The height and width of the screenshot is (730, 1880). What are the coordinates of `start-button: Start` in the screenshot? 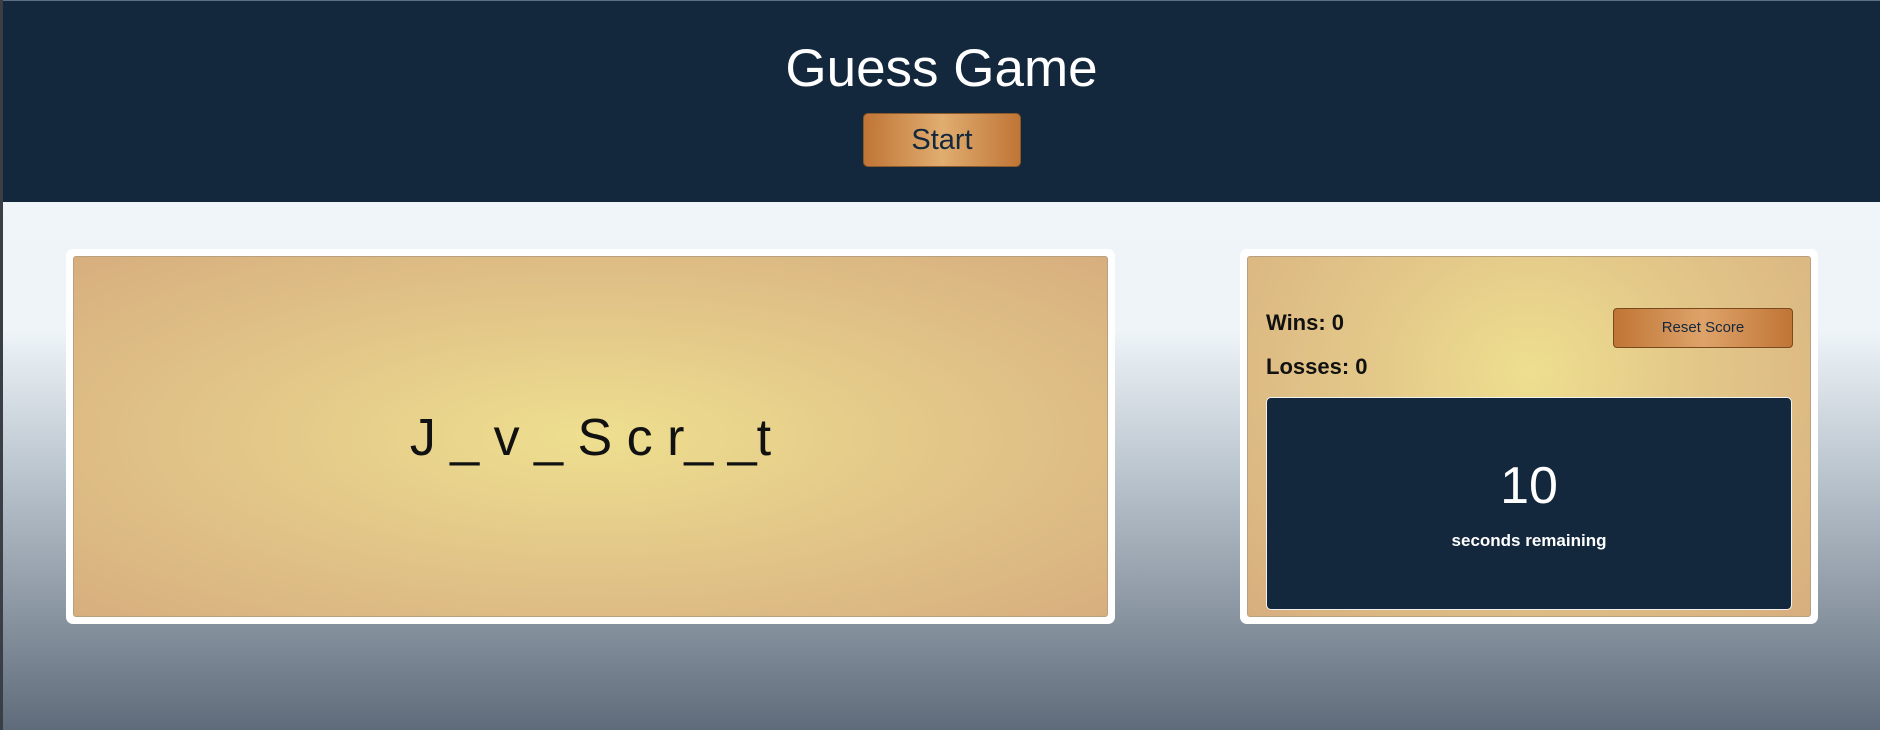 It's located at (942, 140).